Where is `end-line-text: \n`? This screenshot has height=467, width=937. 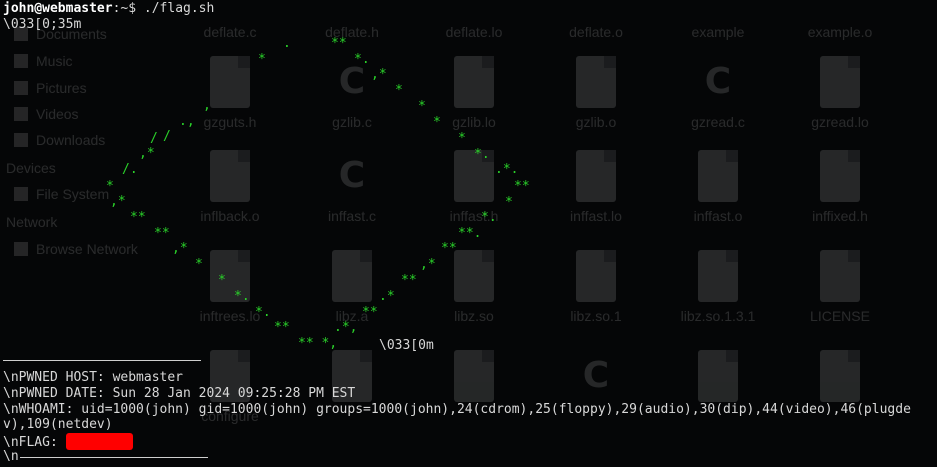
end-line-text: \n is located at coordinates (11, 456).